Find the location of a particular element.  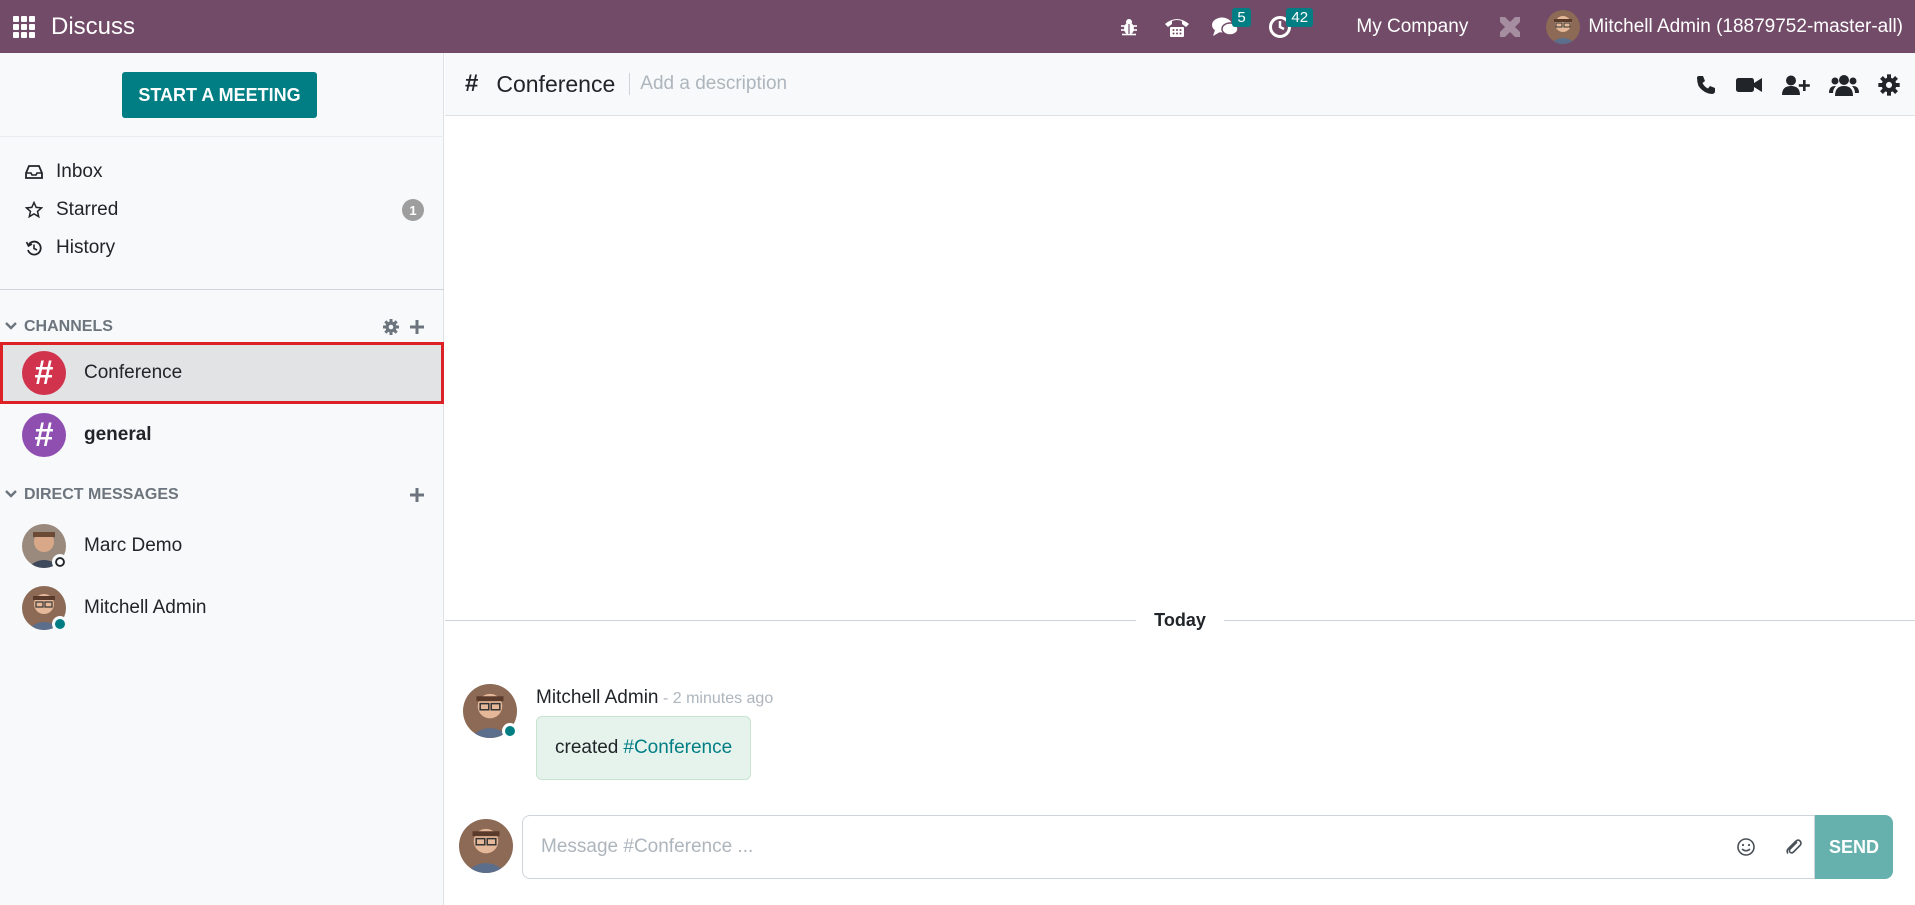

sidebar-item-inbox: Inbox is located at coordinates (224, 172).